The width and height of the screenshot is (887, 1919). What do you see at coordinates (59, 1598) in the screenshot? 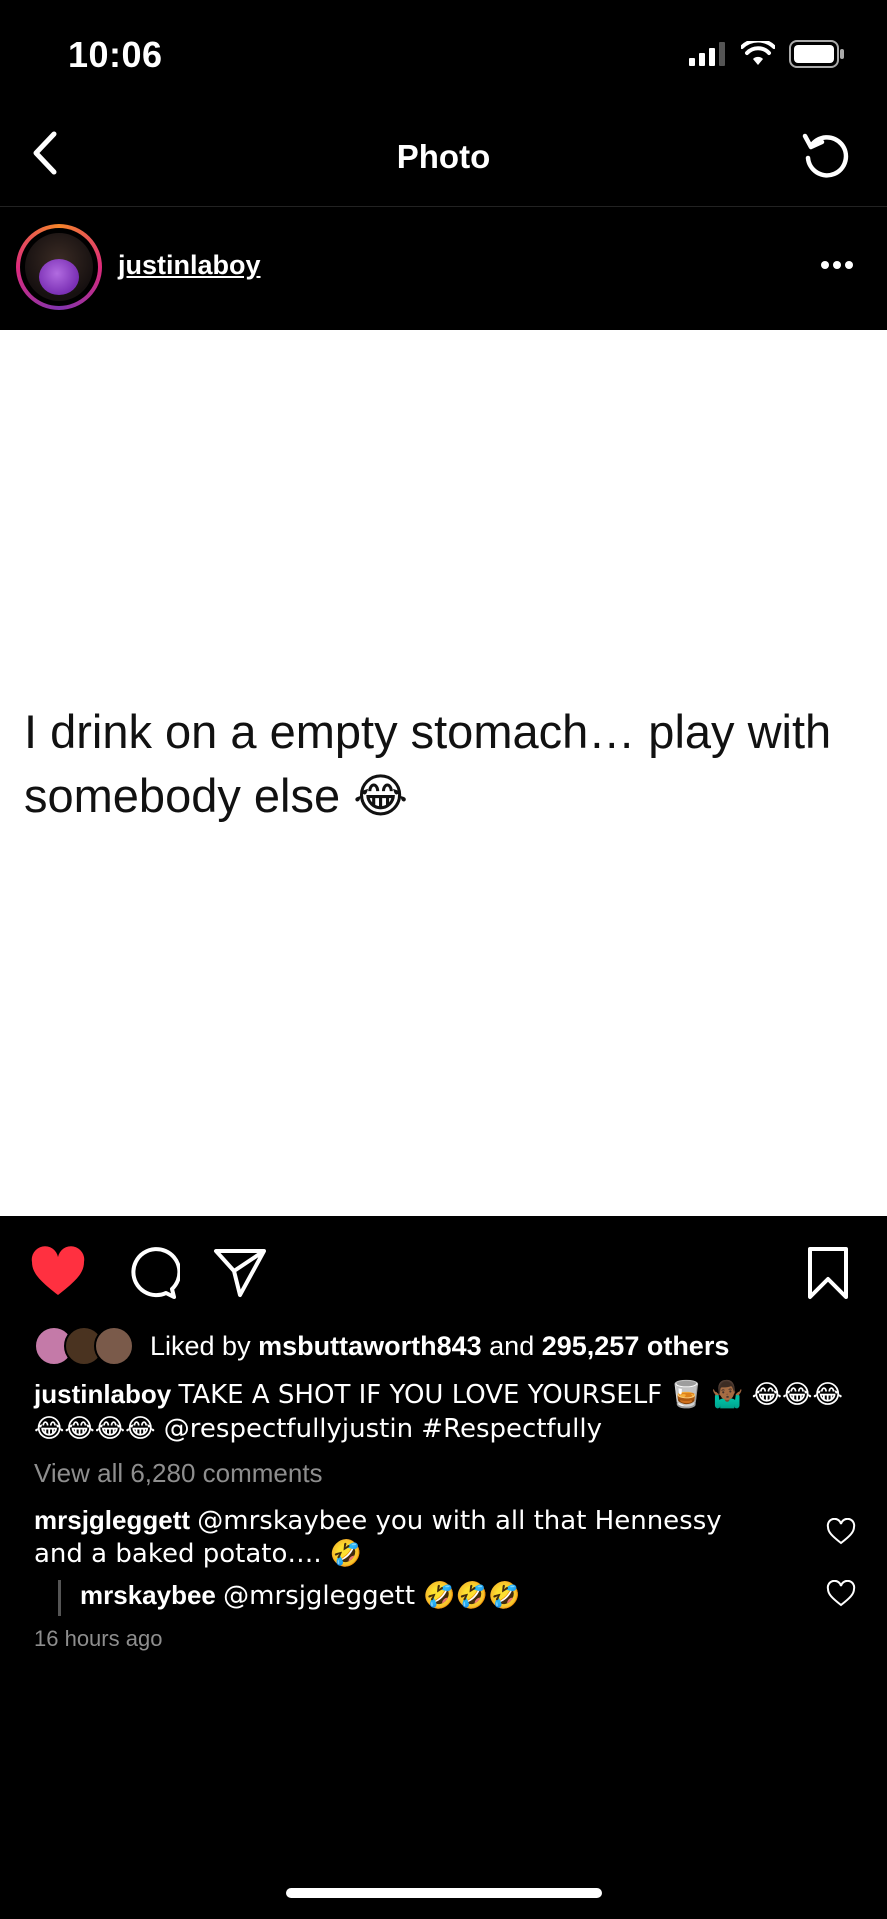
I see `reply-indent-bar` at bounding box center [59, 1598].